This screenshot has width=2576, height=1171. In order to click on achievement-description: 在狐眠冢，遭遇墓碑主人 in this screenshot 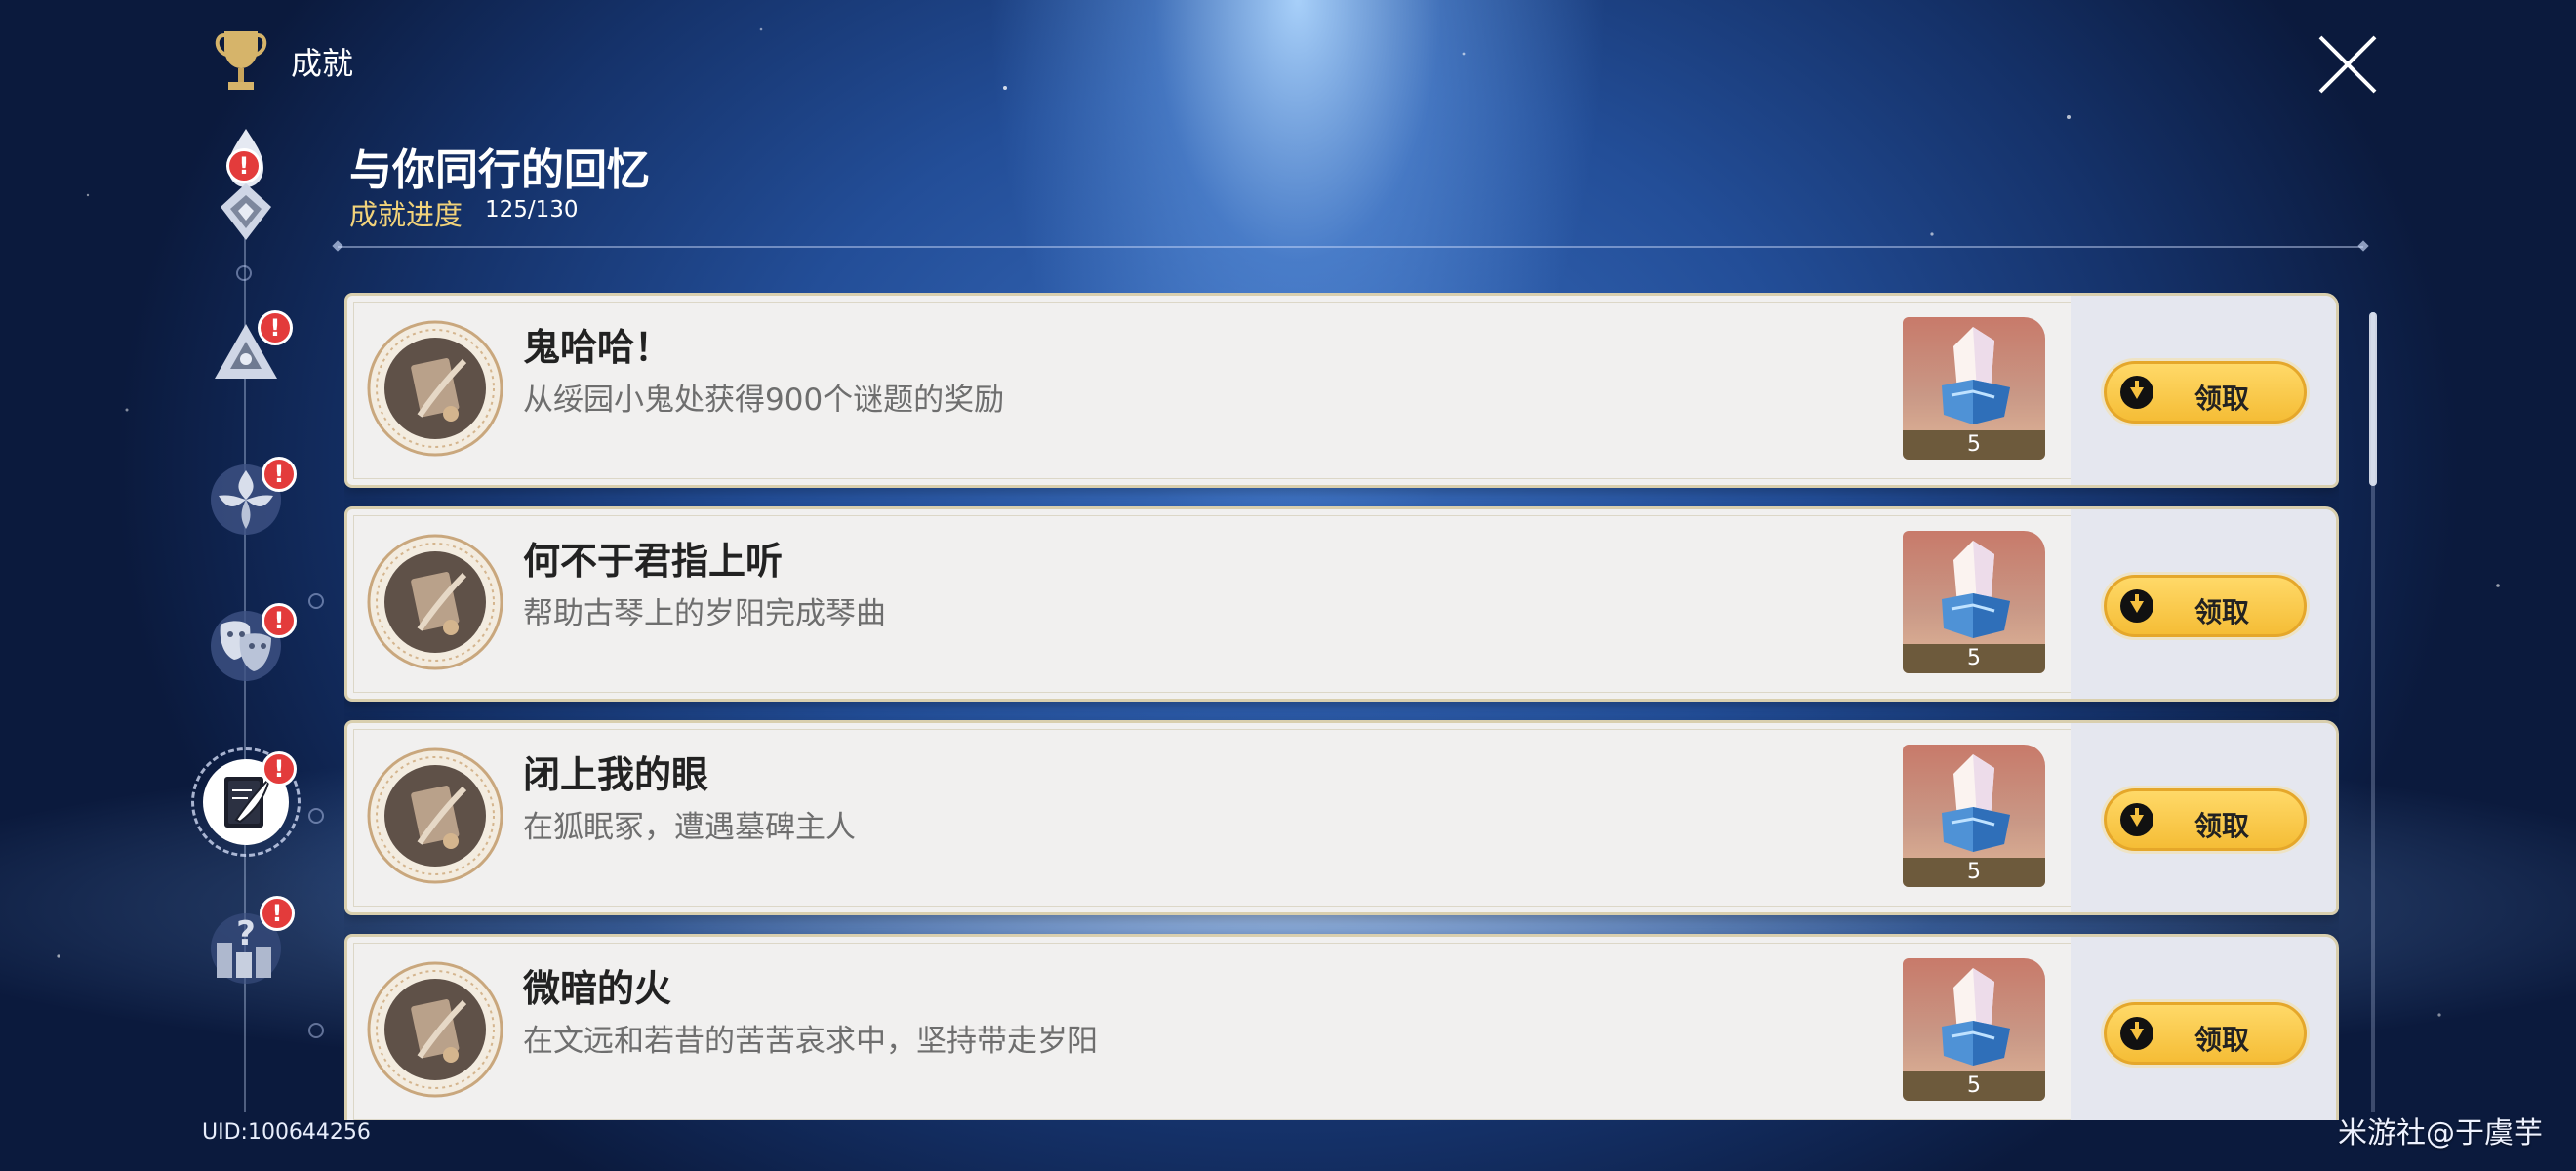, I will do `click(689, 827)`.